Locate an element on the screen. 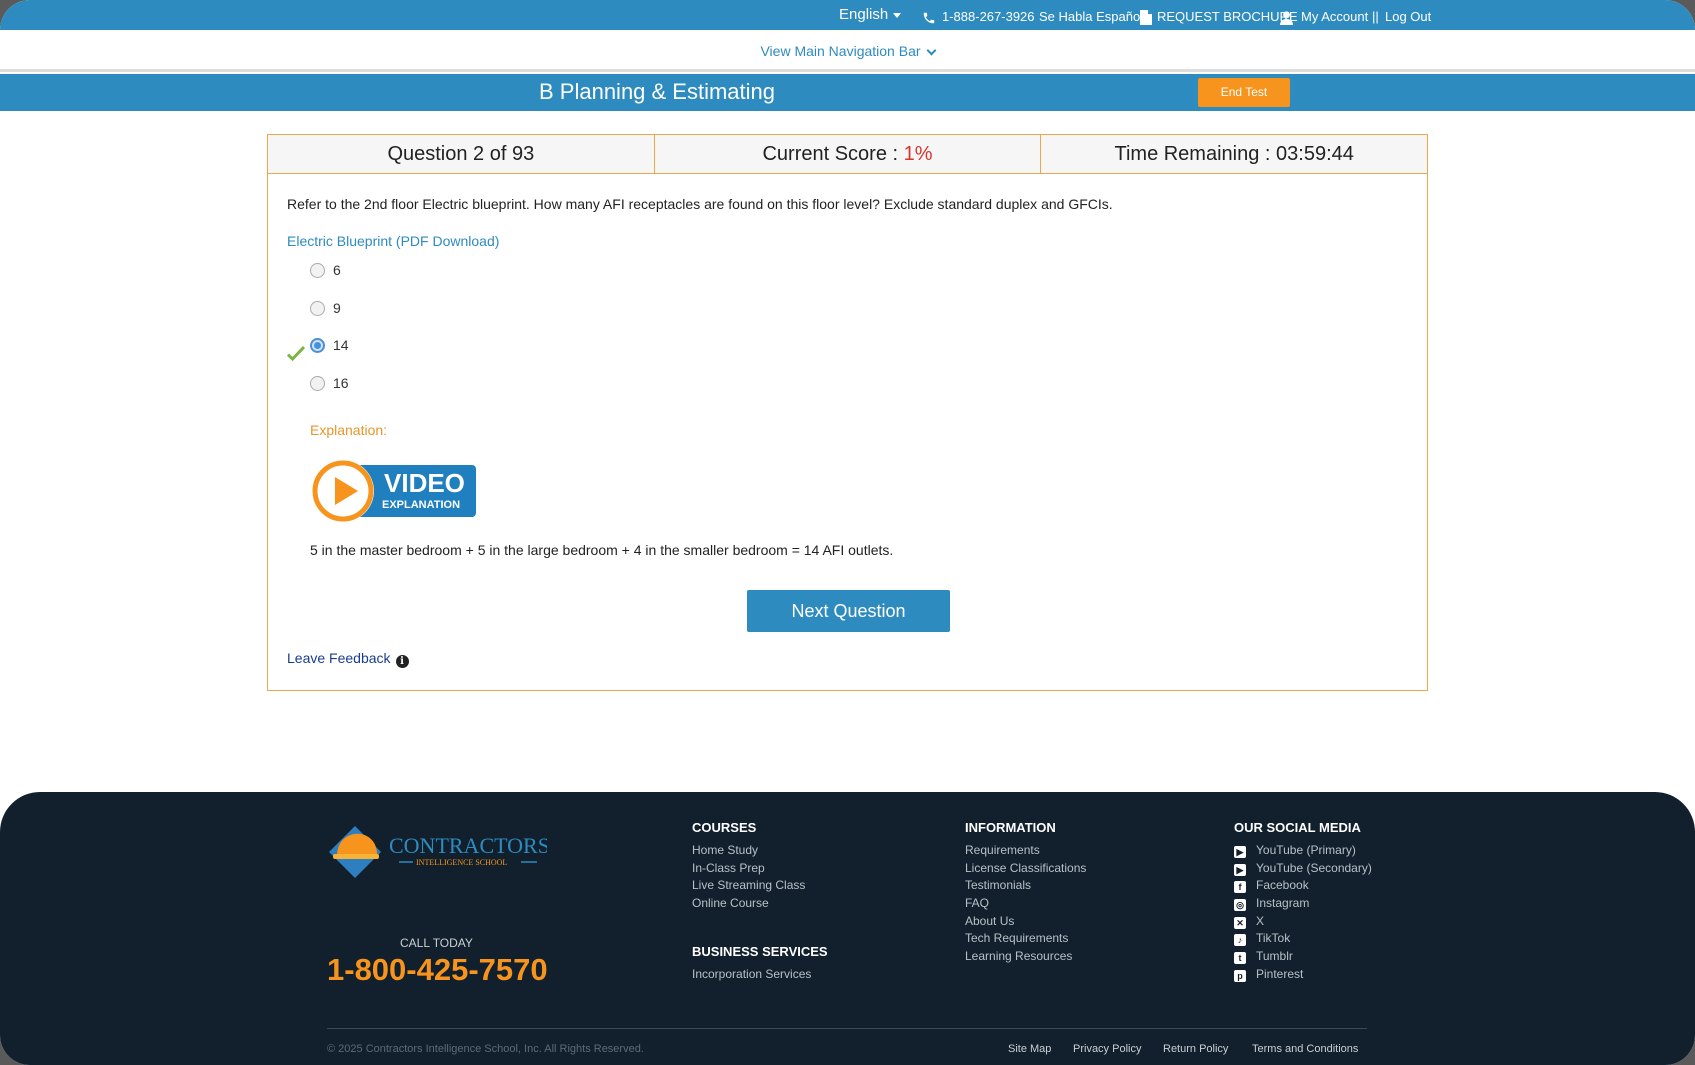 The image size is (1695, 1065). request-brochure-link: REQUEST BROCHURE is located at coordinates (1219, 15).